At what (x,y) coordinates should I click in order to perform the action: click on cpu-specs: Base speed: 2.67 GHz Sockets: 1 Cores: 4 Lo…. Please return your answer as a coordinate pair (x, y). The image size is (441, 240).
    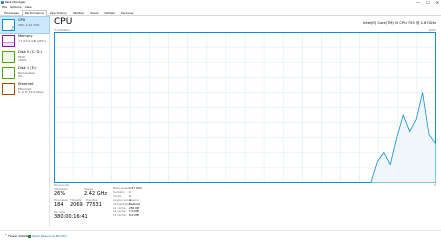
    Looking at the image, I should click on (127, 202).